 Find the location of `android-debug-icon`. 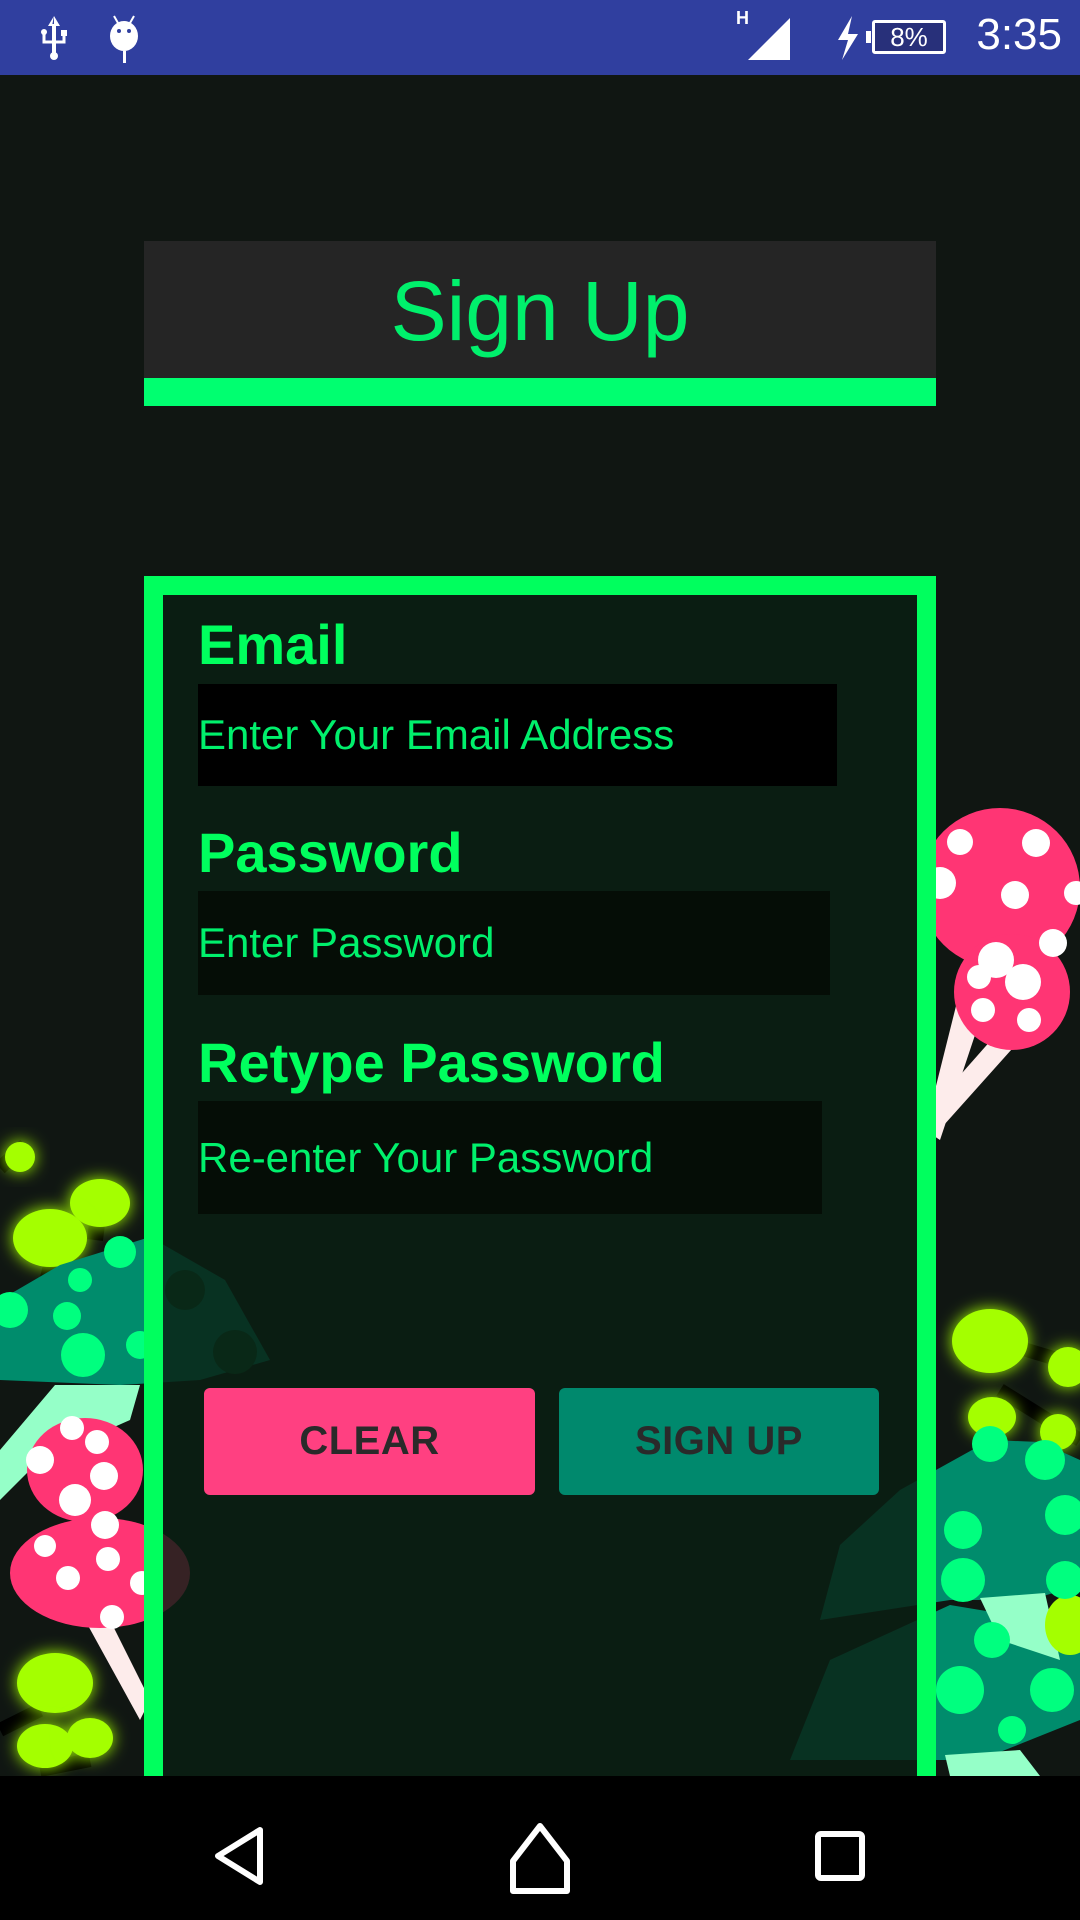

android-debug-icon is located at coordinates (124, 39).